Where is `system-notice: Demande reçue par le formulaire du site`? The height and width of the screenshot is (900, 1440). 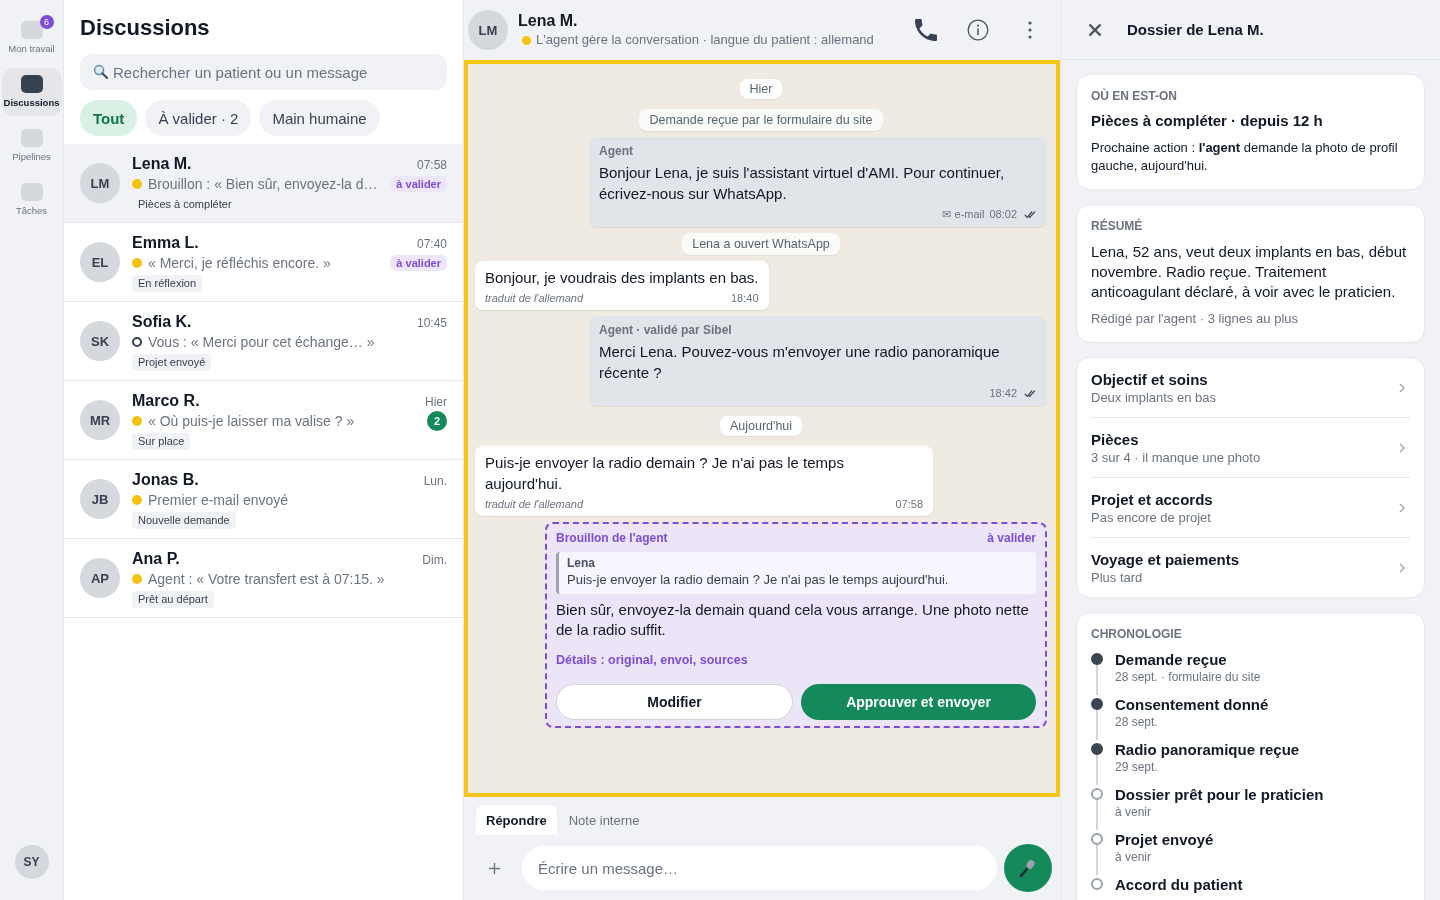
system-notice: Demande reçue par le formulaire du site is located at coordinates (761, 120).